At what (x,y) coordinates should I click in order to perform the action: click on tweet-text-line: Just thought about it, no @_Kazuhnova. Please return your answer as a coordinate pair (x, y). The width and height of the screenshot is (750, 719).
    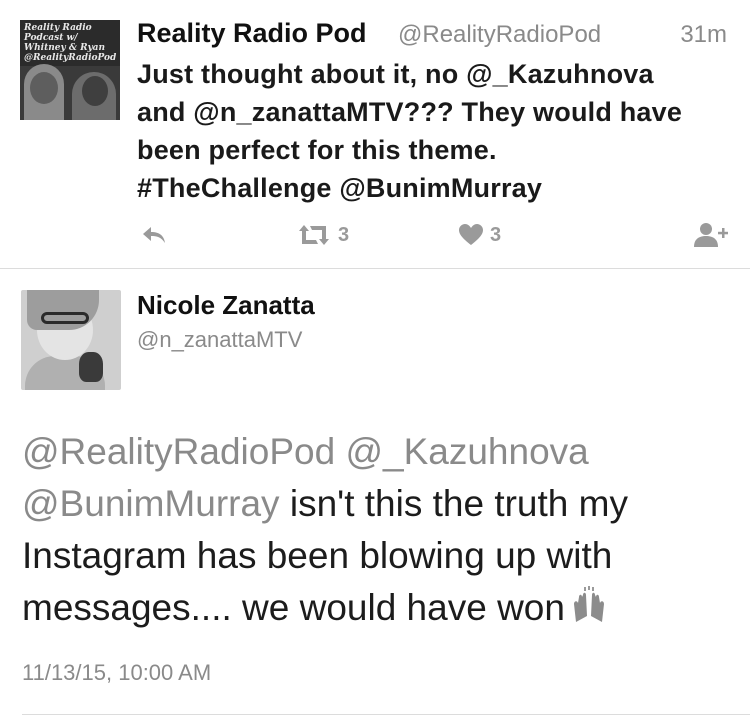
    Looking at the image, I should click on (395, 74).